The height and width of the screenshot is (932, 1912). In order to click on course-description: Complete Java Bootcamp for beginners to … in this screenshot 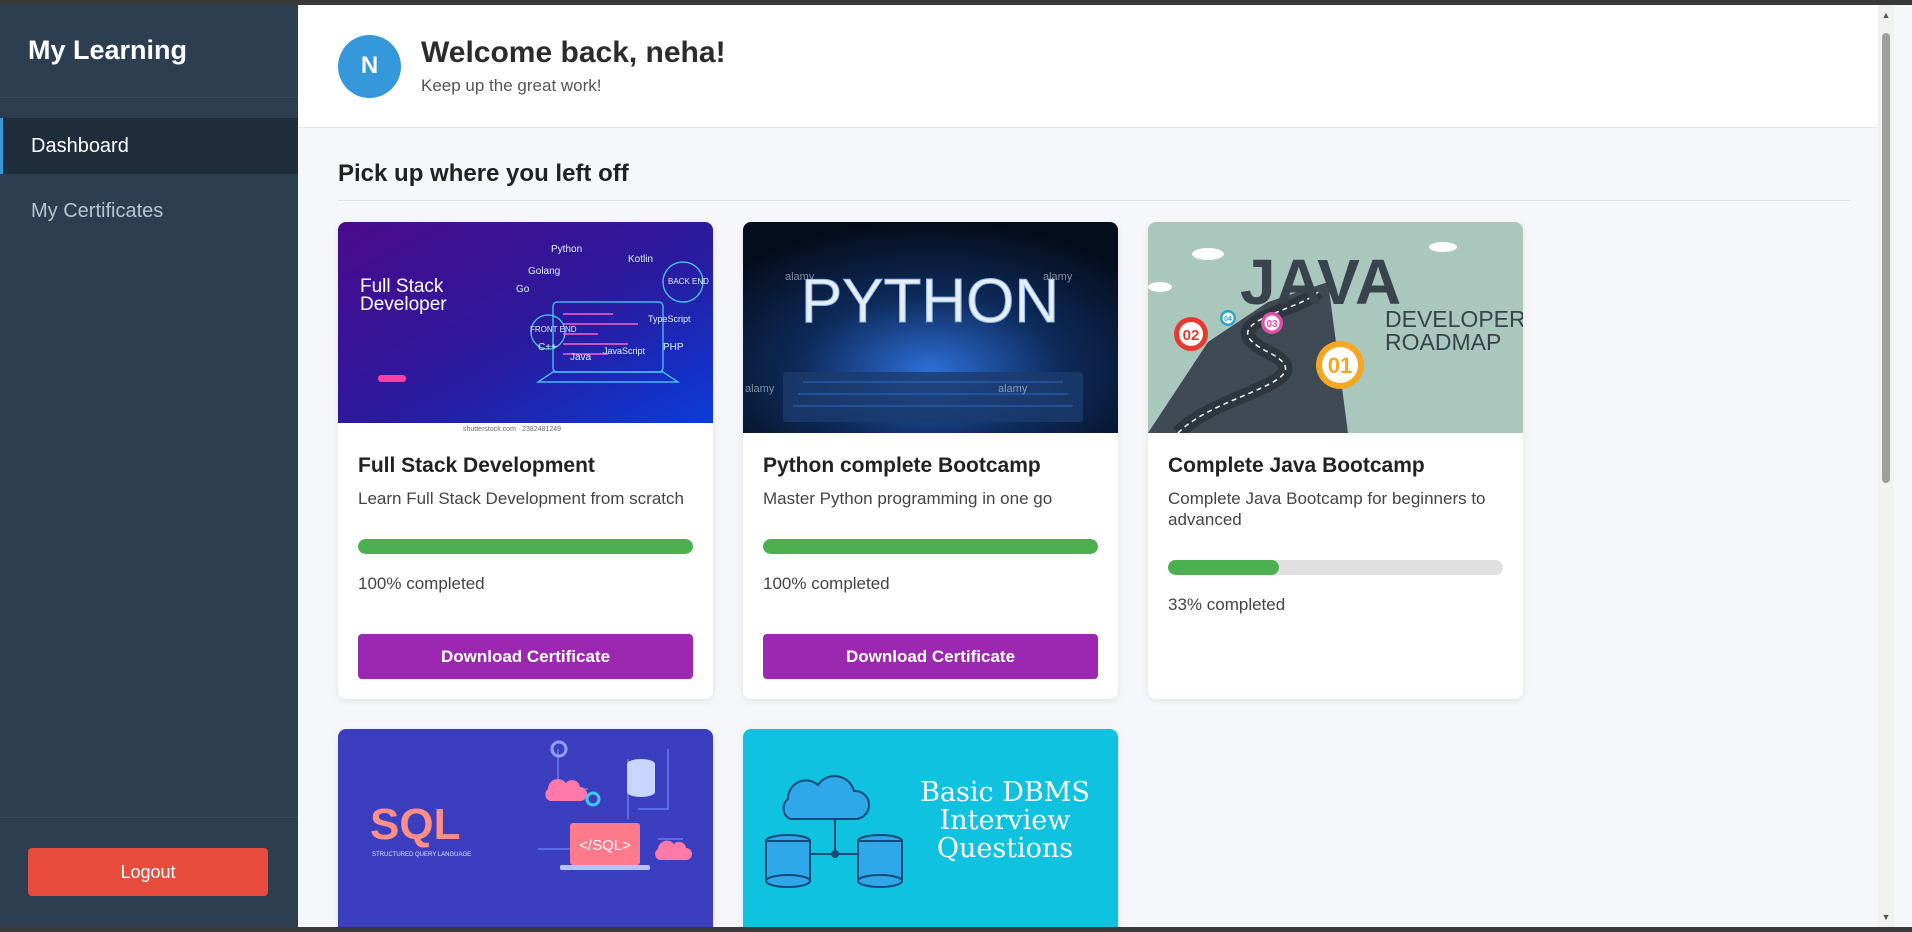, I will do `click(1327, 509)`.